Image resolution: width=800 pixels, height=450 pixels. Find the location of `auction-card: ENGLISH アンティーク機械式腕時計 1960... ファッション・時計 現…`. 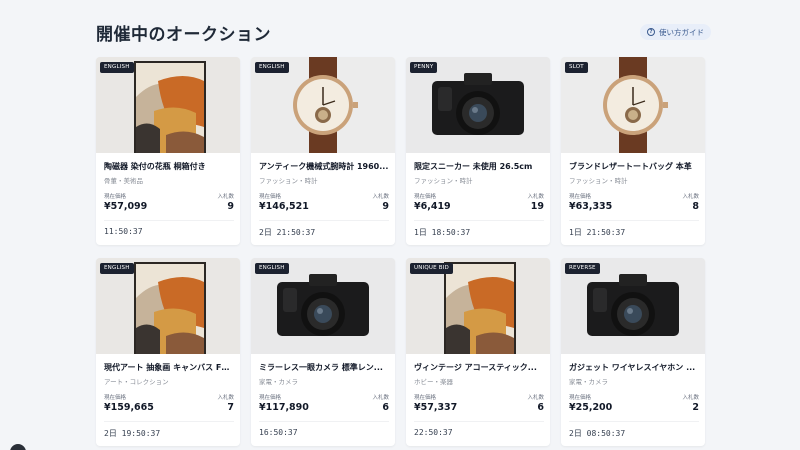

auction-card: ENGLISH アンティーク機械式腕時計 1960... ファッション・時計 現… is located at coordinates (323, 151).